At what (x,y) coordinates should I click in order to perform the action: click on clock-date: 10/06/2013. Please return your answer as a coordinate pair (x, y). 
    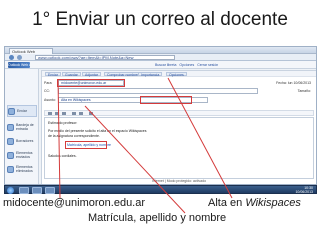
    Looking at the image, I should click on (304, 191).